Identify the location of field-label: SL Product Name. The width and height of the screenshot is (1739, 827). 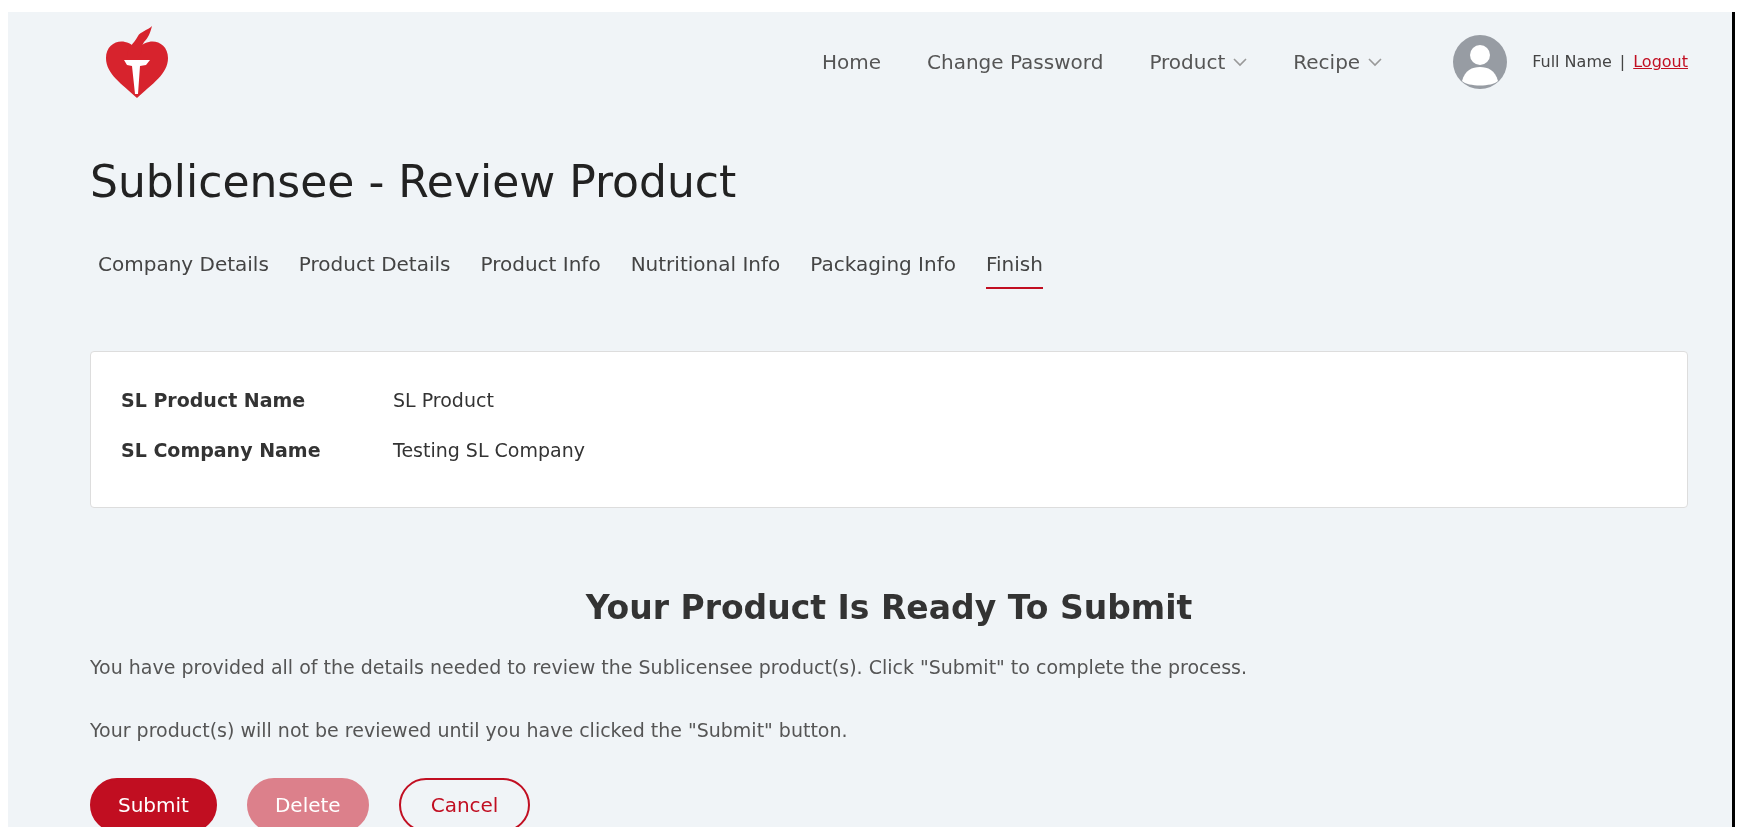
(214, 400).